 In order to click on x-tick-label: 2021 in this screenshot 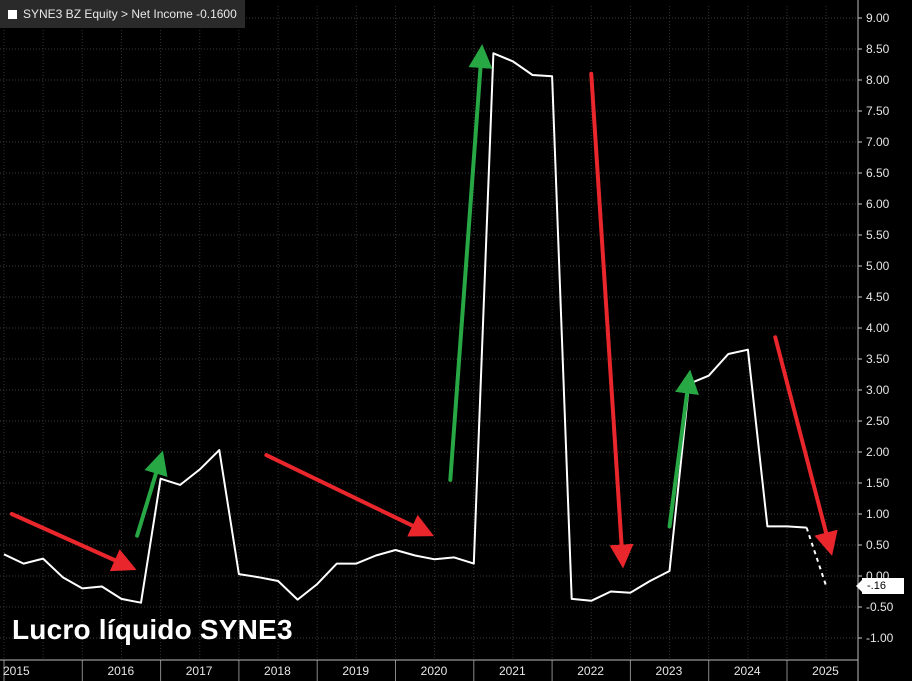, I will do `click(512, 671)`.